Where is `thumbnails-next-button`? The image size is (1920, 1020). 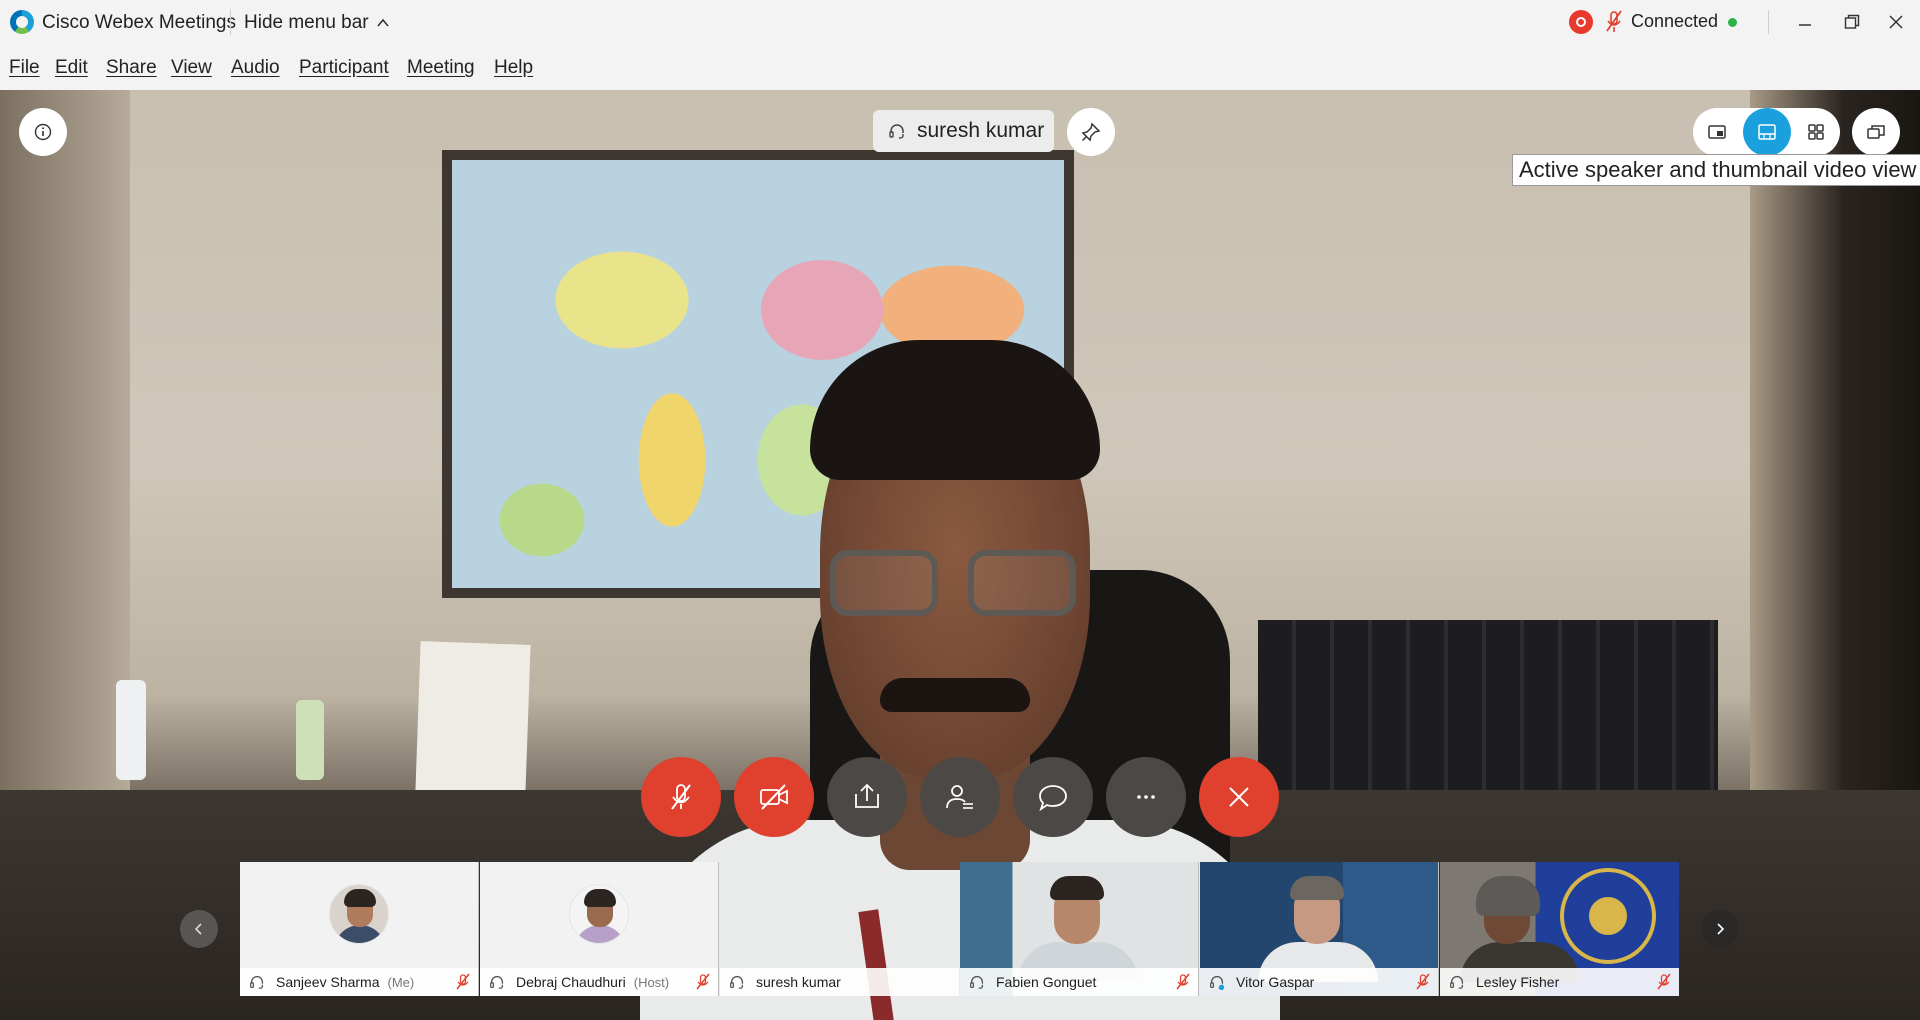 thumbnails-next-button is located at coordinates (1720, 929).